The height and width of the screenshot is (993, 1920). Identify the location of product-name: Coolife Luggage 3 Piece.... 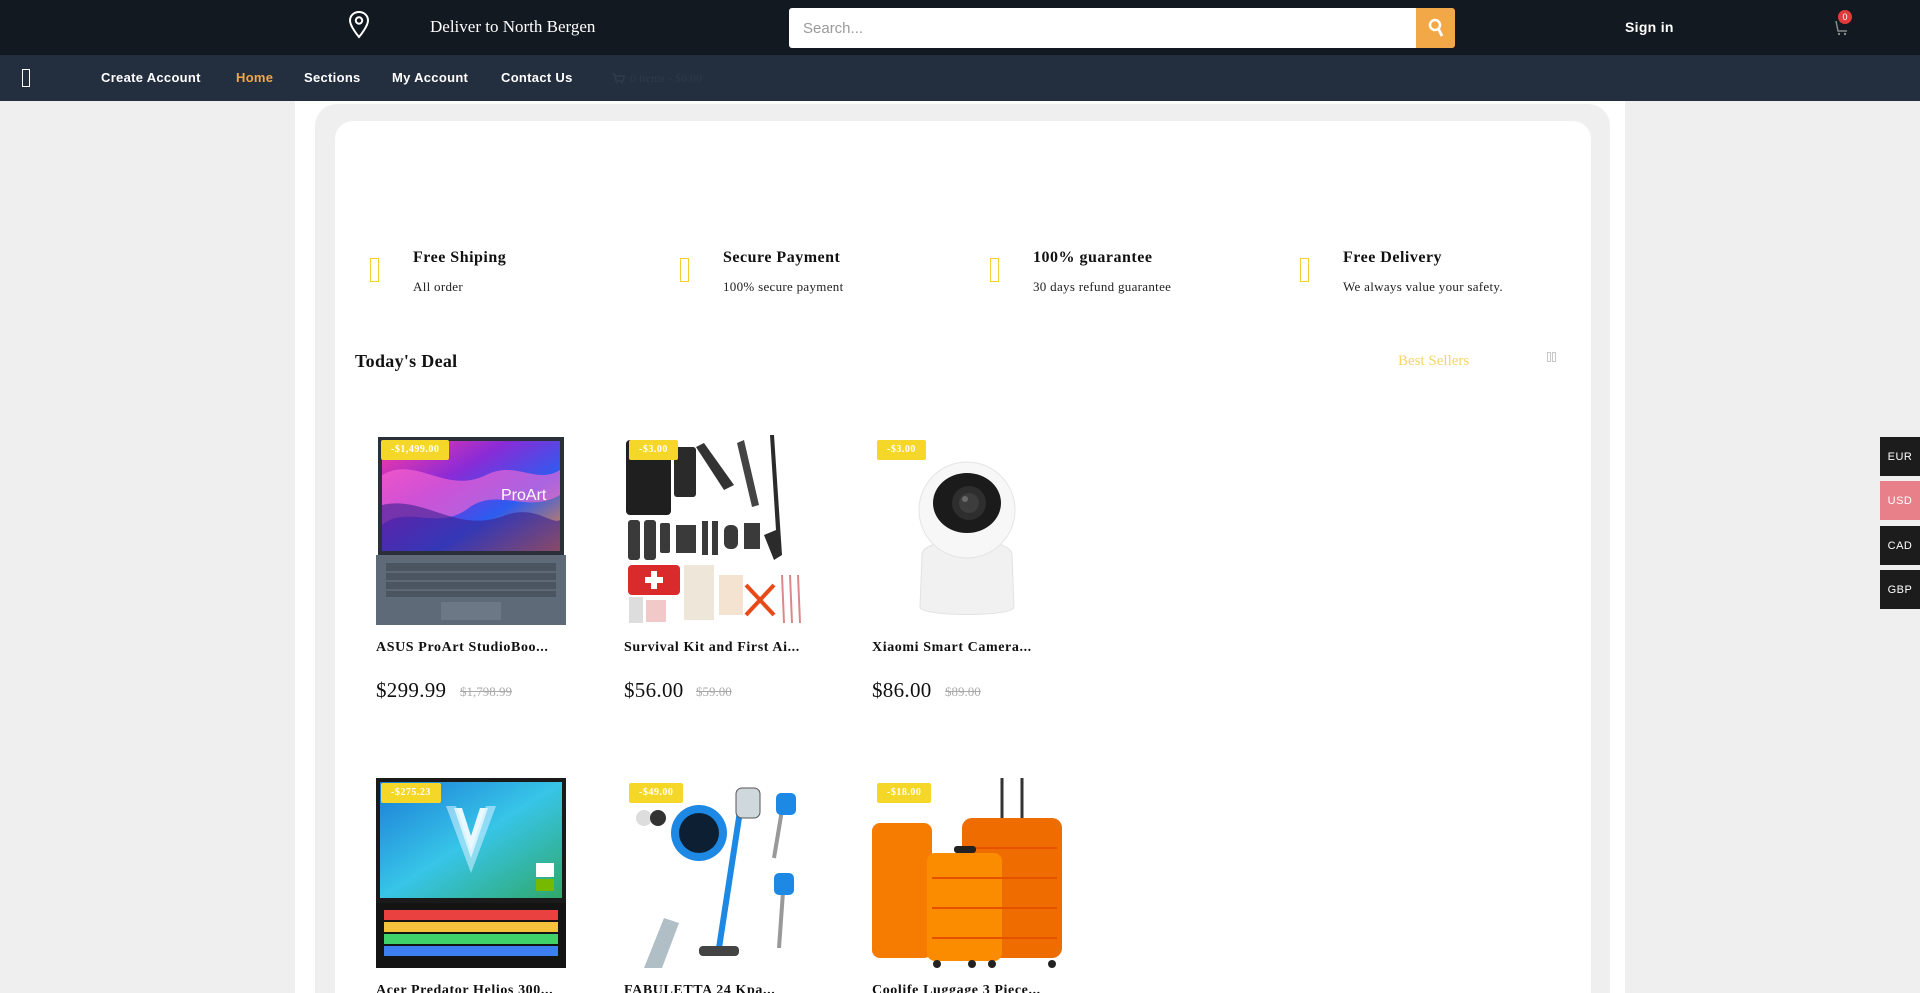
(956, 988).